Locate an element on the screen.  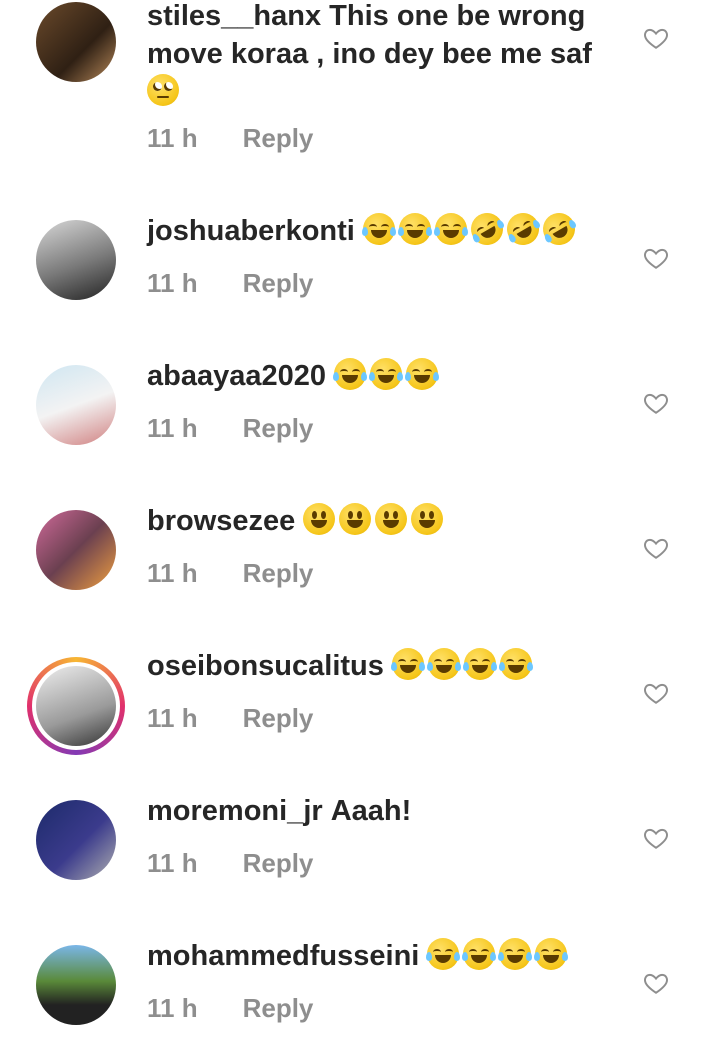
username-link: moremoni_jr is located at coordinates (235, 811).